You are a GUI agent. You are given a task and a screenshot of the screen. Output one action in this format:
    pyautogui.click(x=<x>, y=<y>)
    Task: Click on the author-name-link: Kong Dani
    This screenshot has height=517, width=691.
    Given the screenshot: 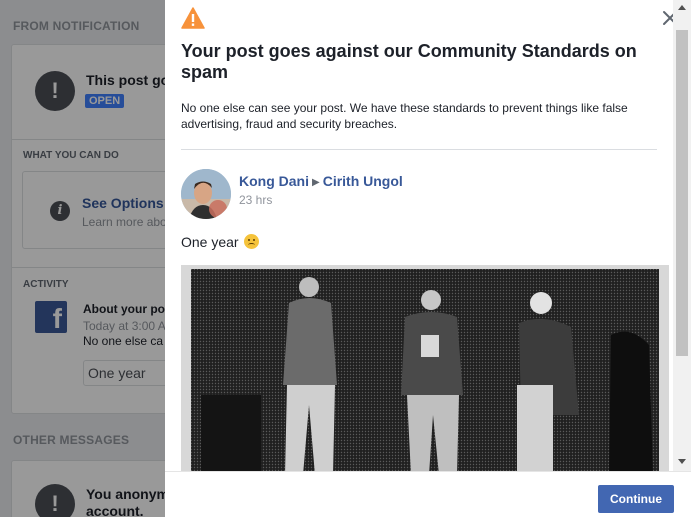 What is the action you would take?
    pyautogui.click(x=274, y=181)
    